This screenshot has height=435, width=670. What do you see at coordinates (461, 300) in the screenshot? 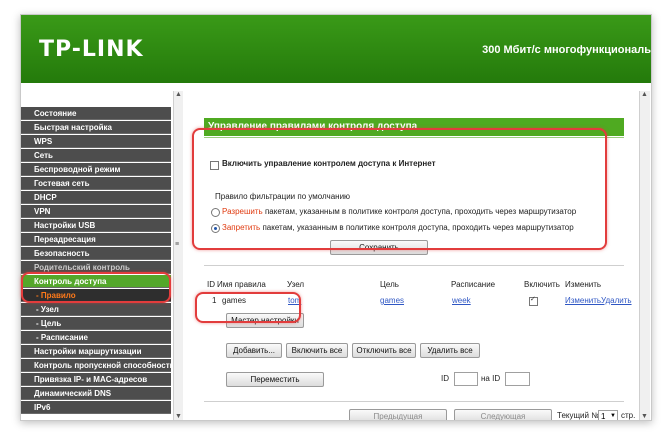
I see `row-schedule-link: week` at bounding box center [461, 300].